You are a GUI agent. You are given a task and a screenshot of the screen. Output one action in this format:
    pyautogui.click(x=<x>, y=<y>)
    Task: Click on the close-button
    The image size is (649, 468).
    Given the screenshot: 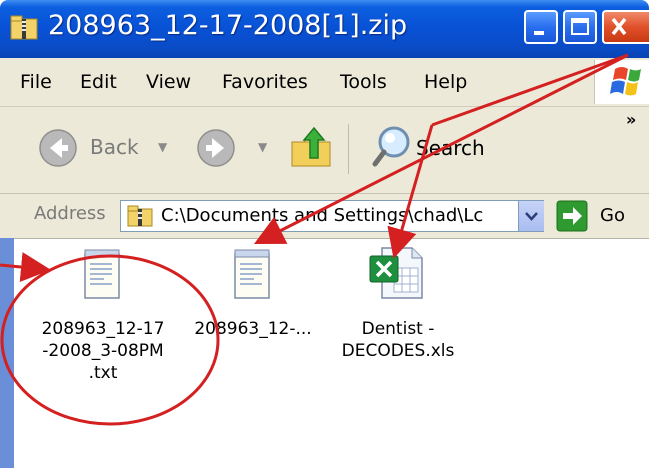 What is the action you would take?
    pyautogui.click(x=625, y=27)
    